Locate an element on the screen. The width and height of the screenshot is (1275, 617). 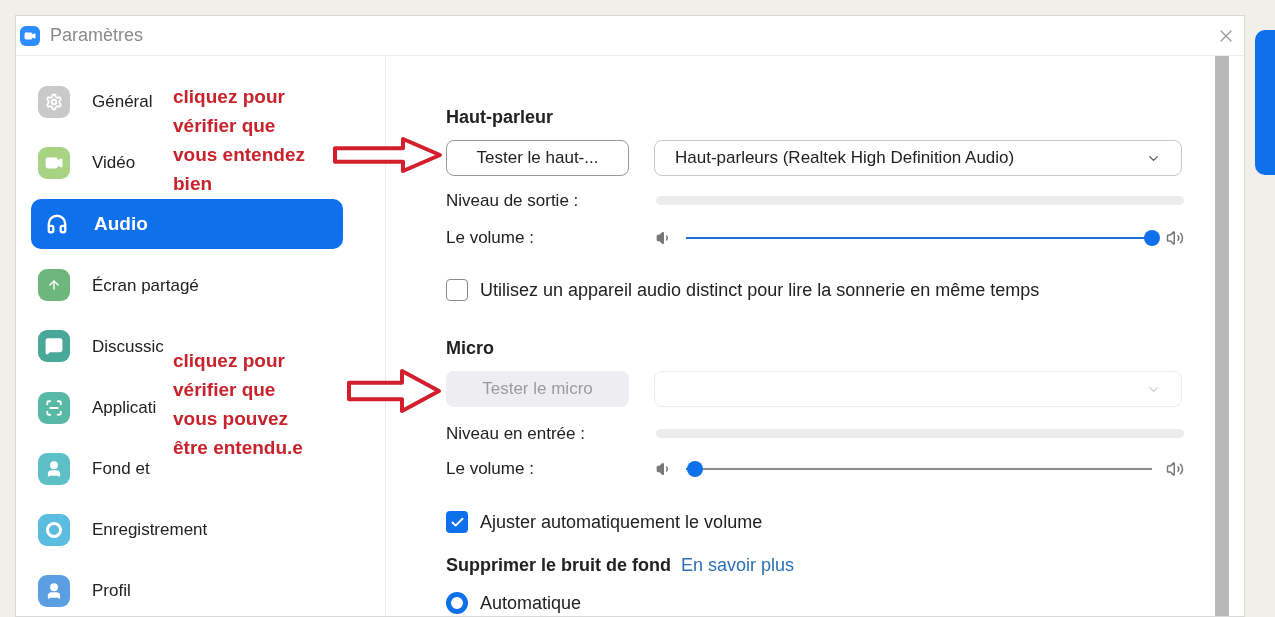
window-title: Paramètres is located at coordinates (97, 35).